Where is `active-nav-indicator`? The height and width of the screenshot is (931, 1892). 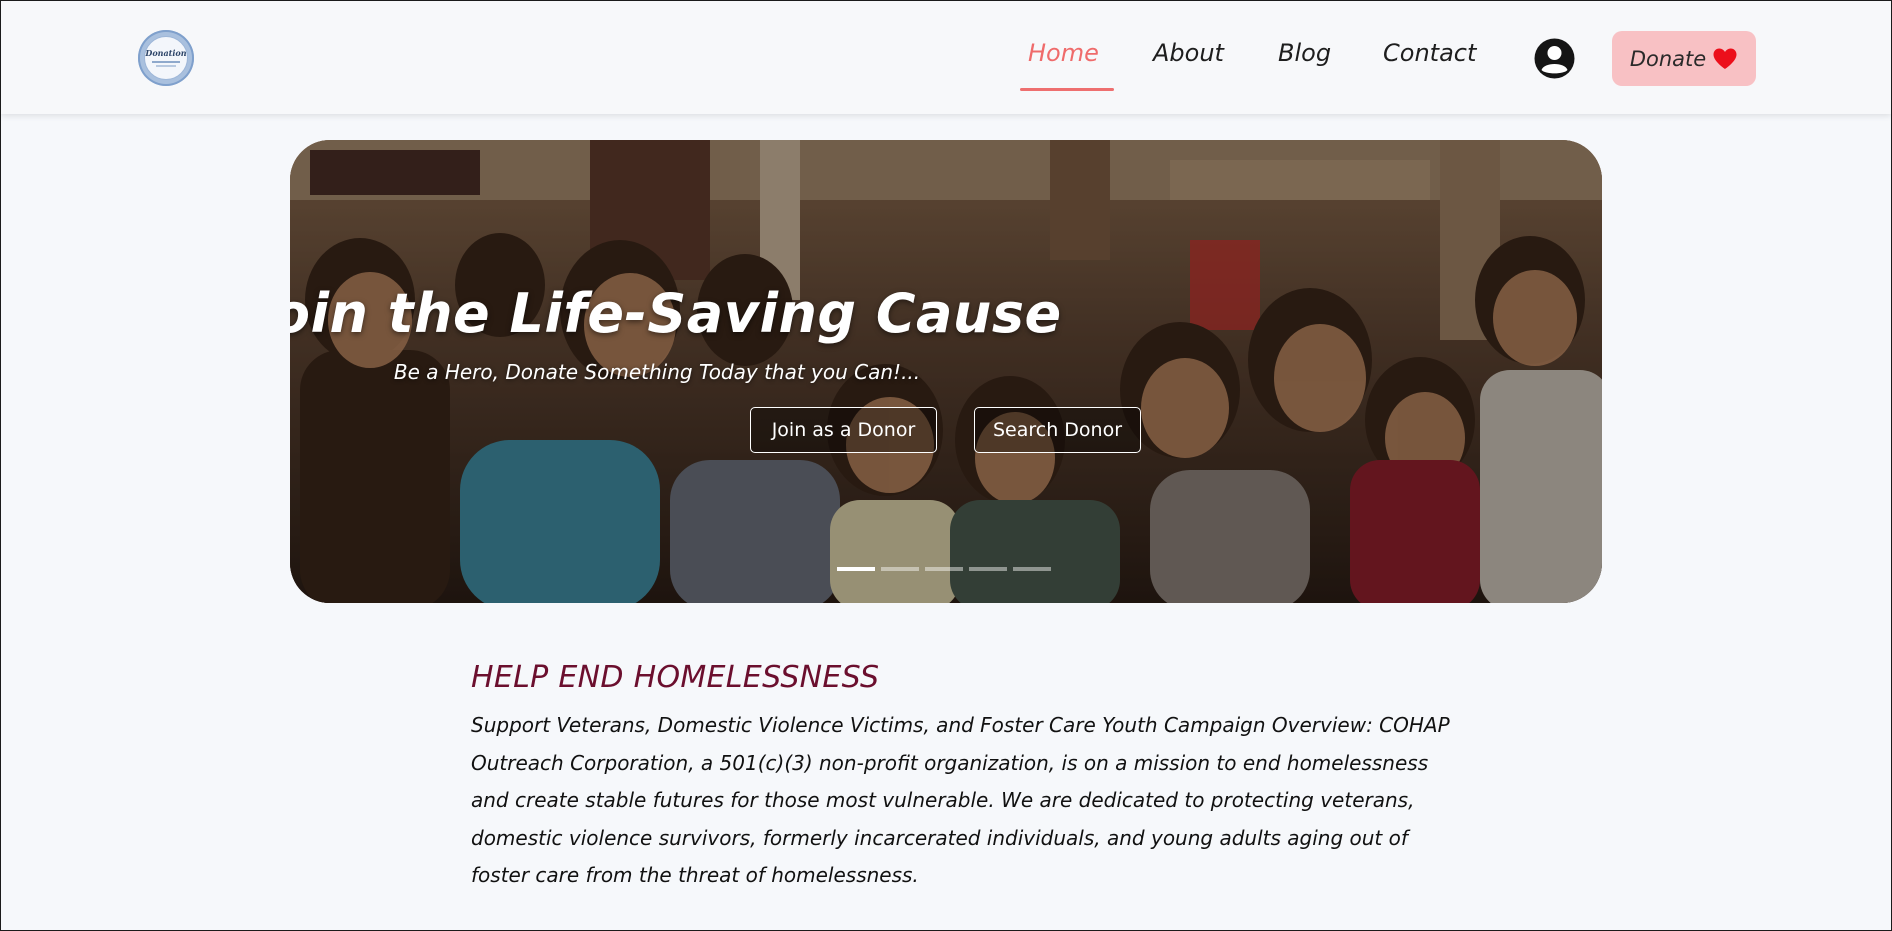 active-nav-indicator is located at coordinates (1067, 89).